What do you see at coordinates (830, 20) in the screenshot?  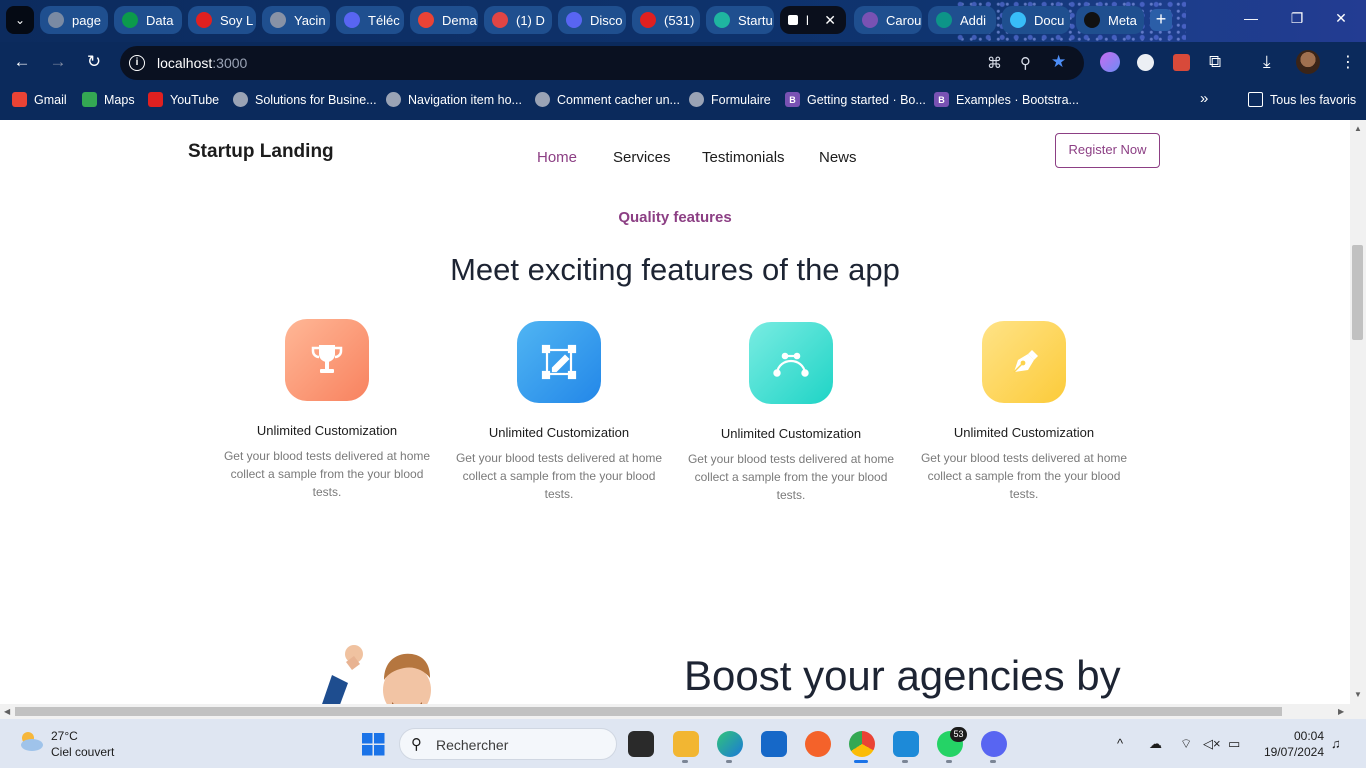 I see `close-tab-icon: ✕` at bounding box center [830, 20].